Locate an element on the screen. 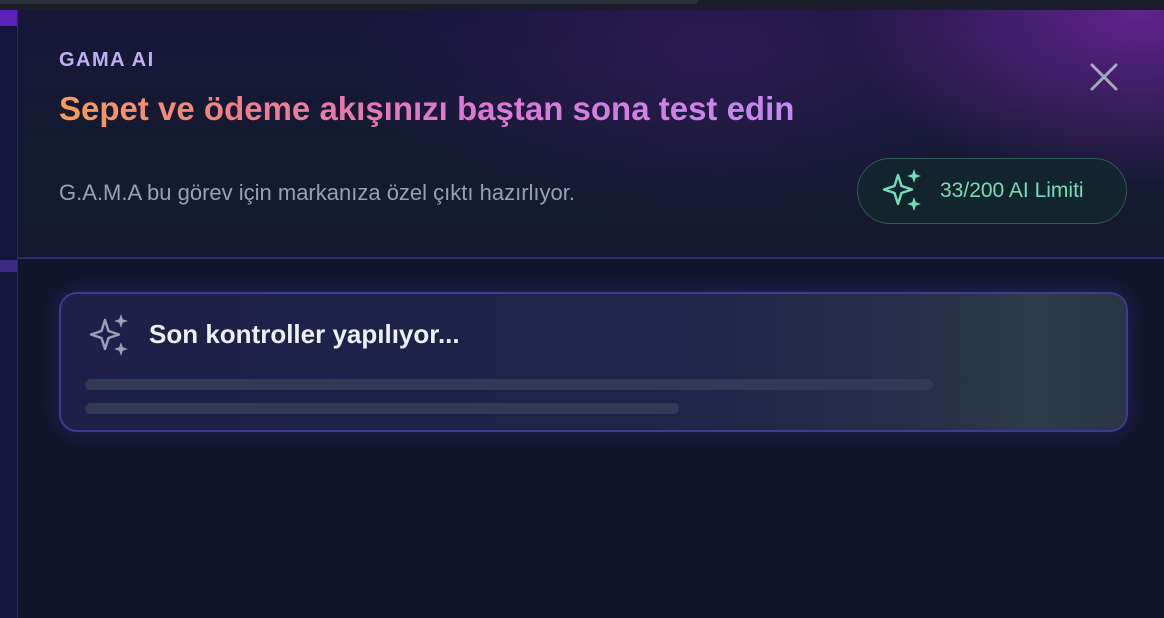 The height and width of the screenshot is (618, 1164). browser-top-strip is located at coordinates (582, 5).